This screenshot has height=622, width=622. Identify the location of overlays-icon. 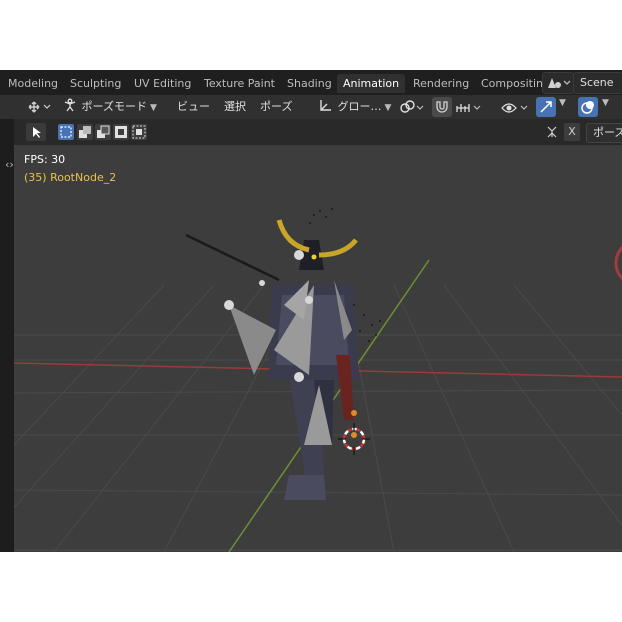
(587, 107).